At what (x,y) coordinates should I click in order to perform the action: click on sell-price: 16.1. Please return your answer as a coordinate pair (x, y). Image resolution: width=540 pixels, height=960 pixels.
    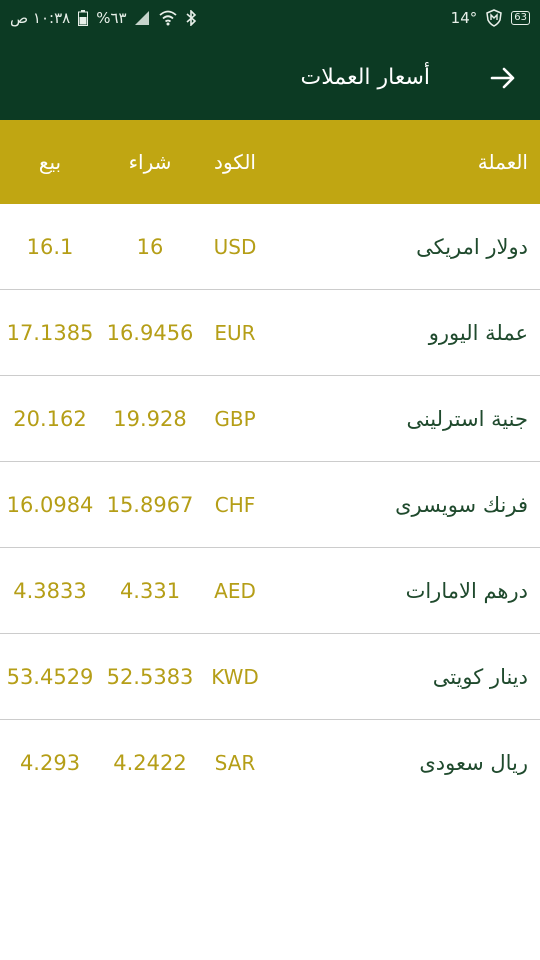
    Looking at the image, I should click on (50, 246).